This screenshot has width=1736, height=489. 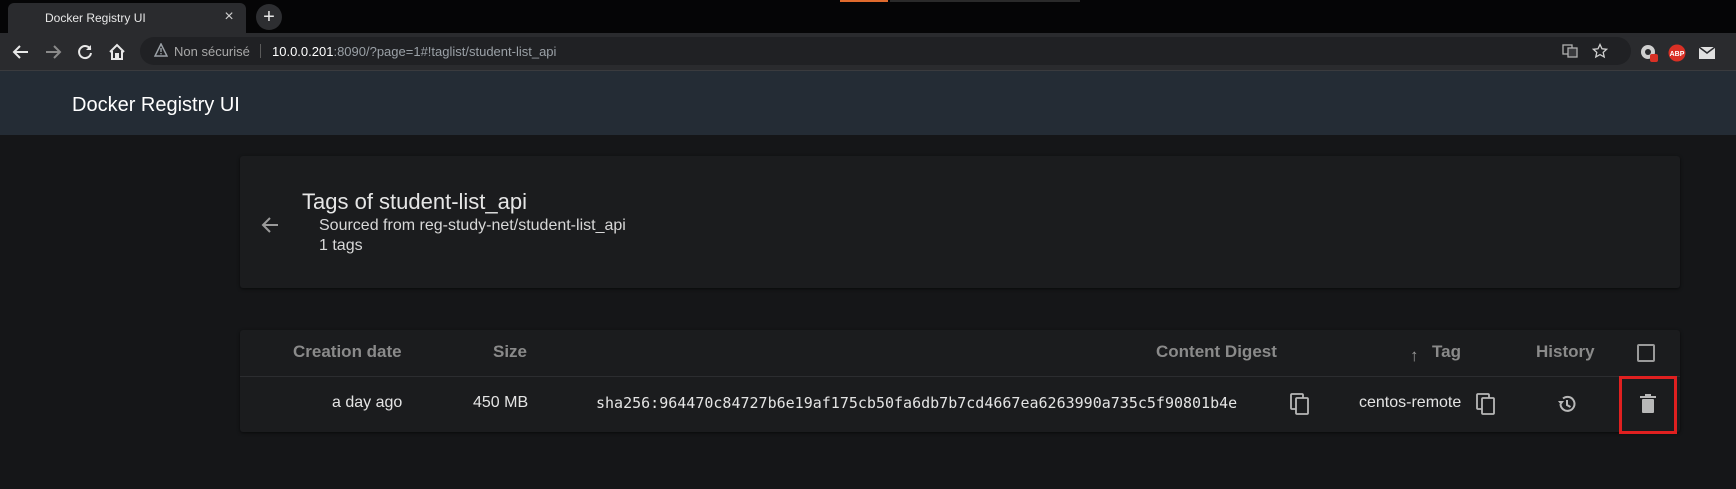 What do you see at coordinates (161, 52) in the screenshot?
I see `warning-icon` at bounding box center [161, 52].